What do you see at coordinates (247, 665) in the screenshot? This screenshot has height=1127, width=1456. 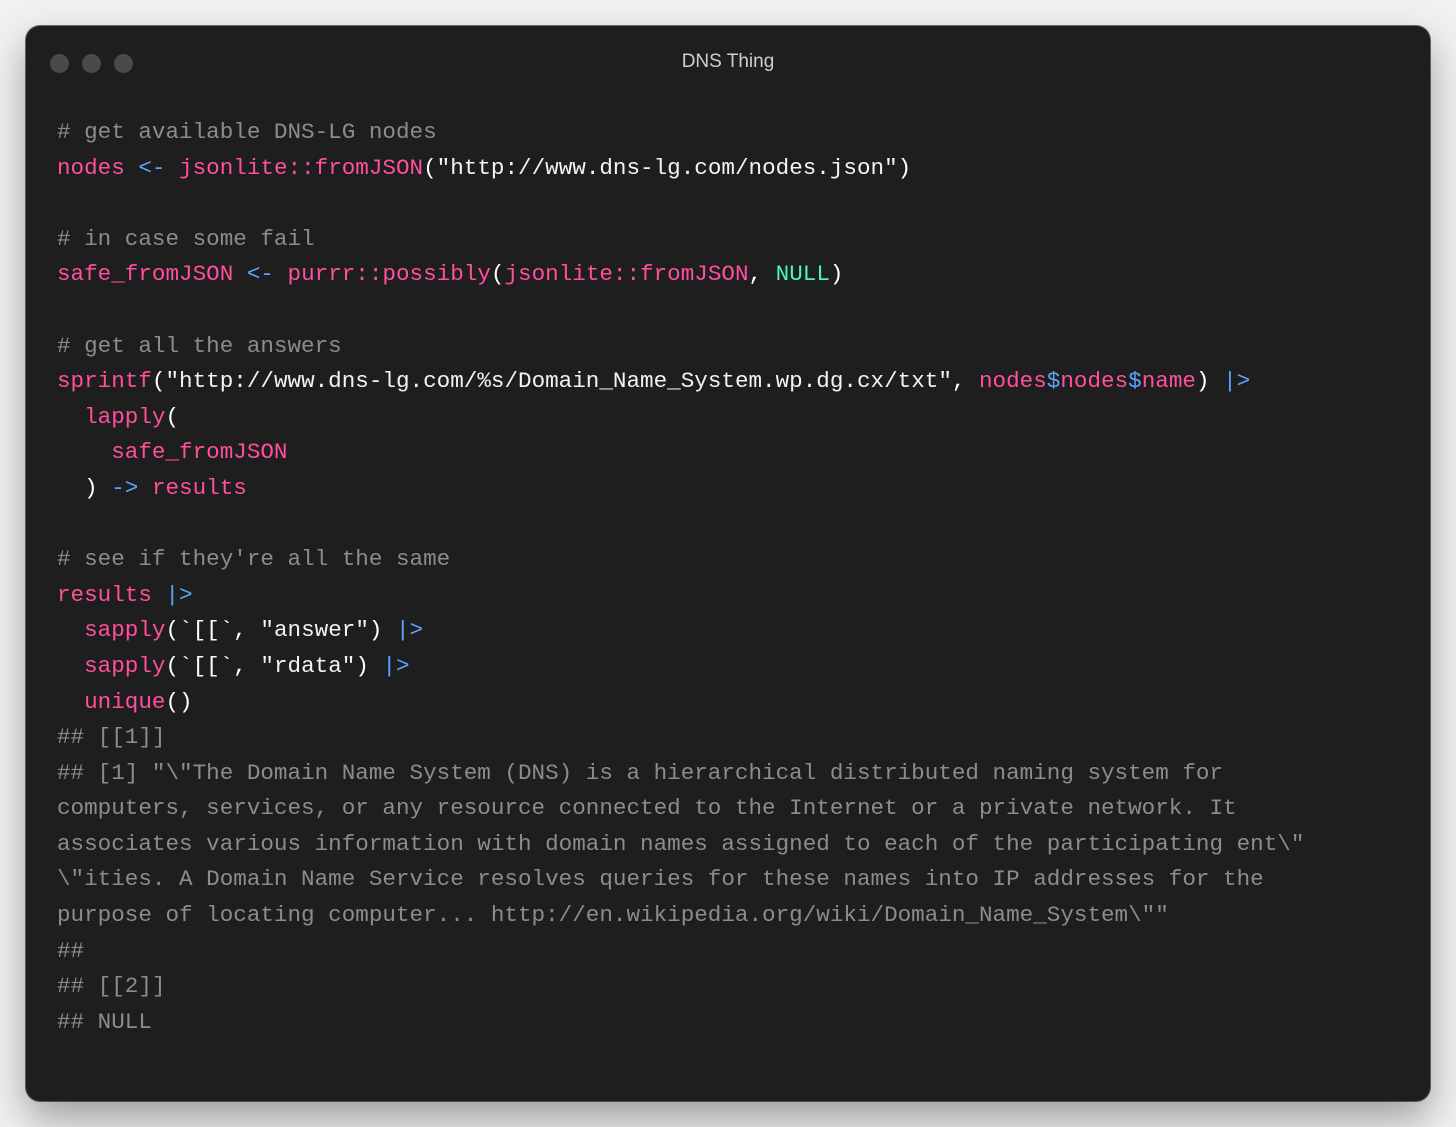 I see `code-line: sapply(`[[`, "rdata") |>` at bounding box center [247, 665].